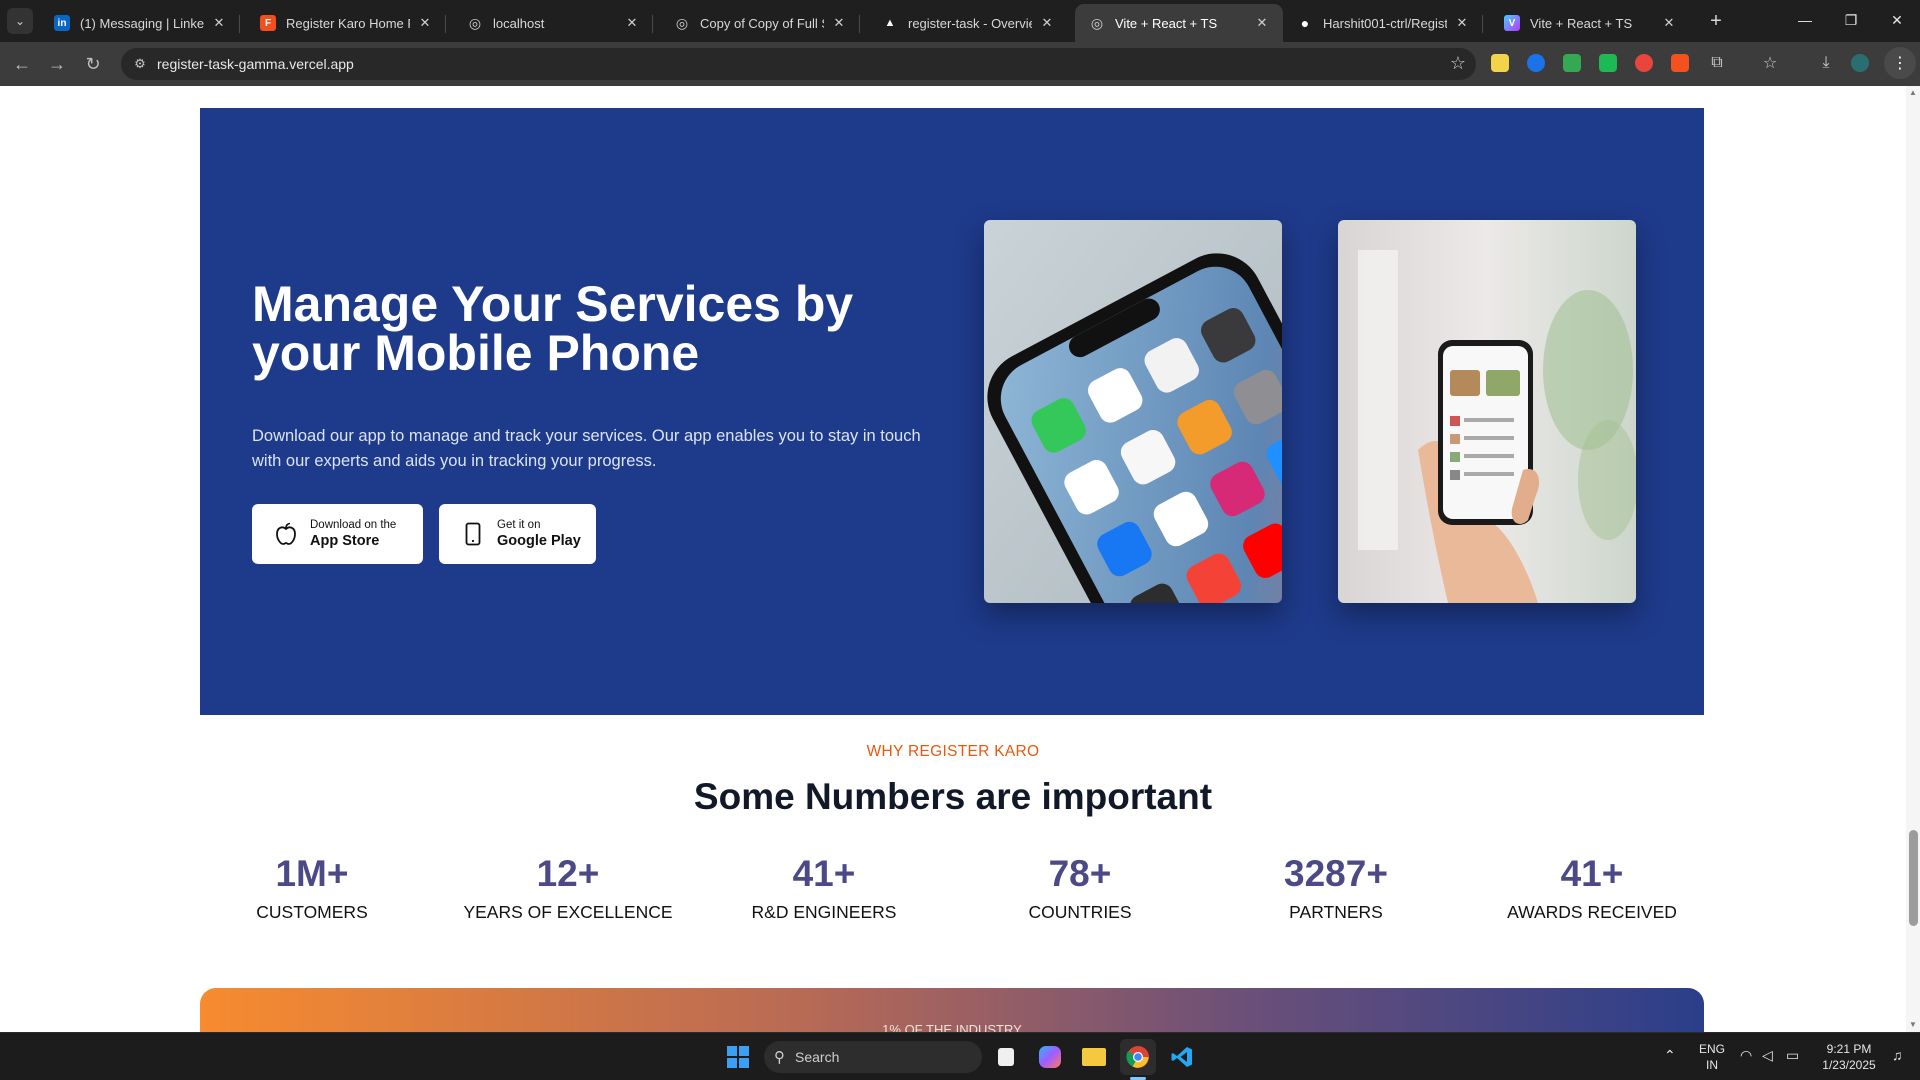 The height and width of the screenshot is (1080, 1920). What do you see at coordinates (1805, 20) in the screenshot?
I see `minimize-button: —` at bounding box center [1805, 20].